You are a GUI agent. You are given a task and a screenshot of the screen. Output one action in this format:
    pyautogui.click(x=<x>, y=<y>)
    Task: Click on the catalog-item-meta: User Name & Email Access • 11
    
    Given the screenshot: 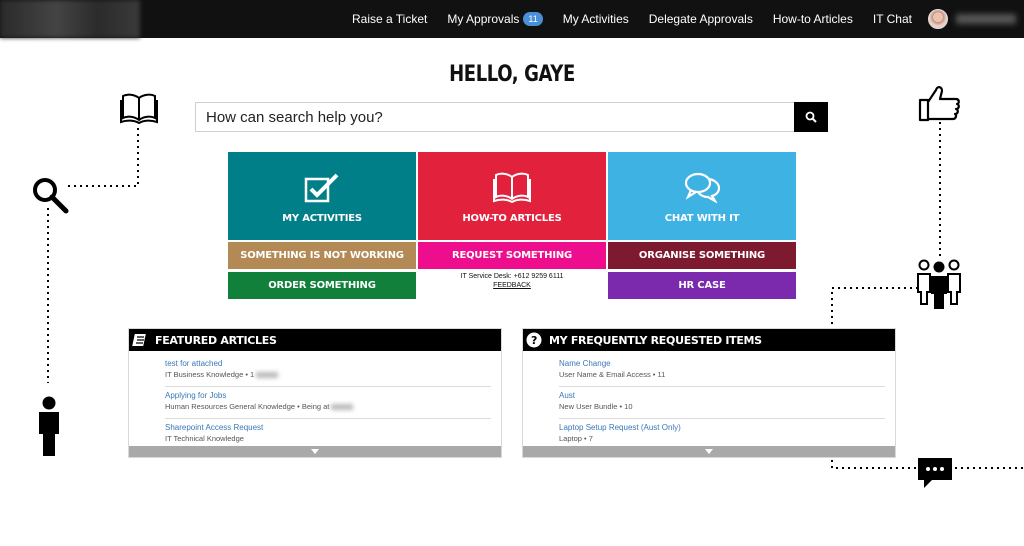 What is the action you would take?
    pyautogui.click(x=612, y=374)
    